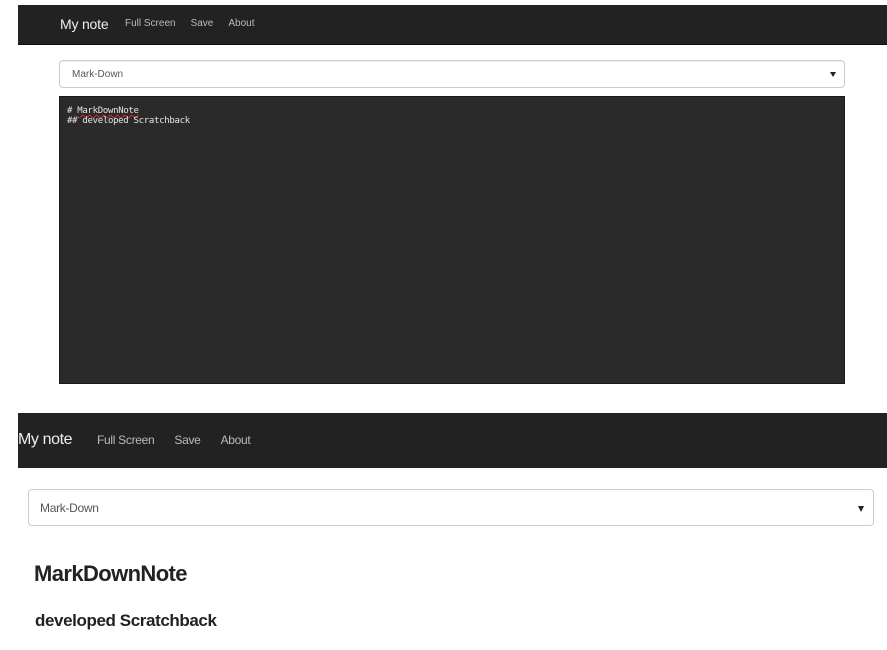 The image size is (887, 650). I want to click on spellcheck-word: MarkDownNote, so click(108, 111).